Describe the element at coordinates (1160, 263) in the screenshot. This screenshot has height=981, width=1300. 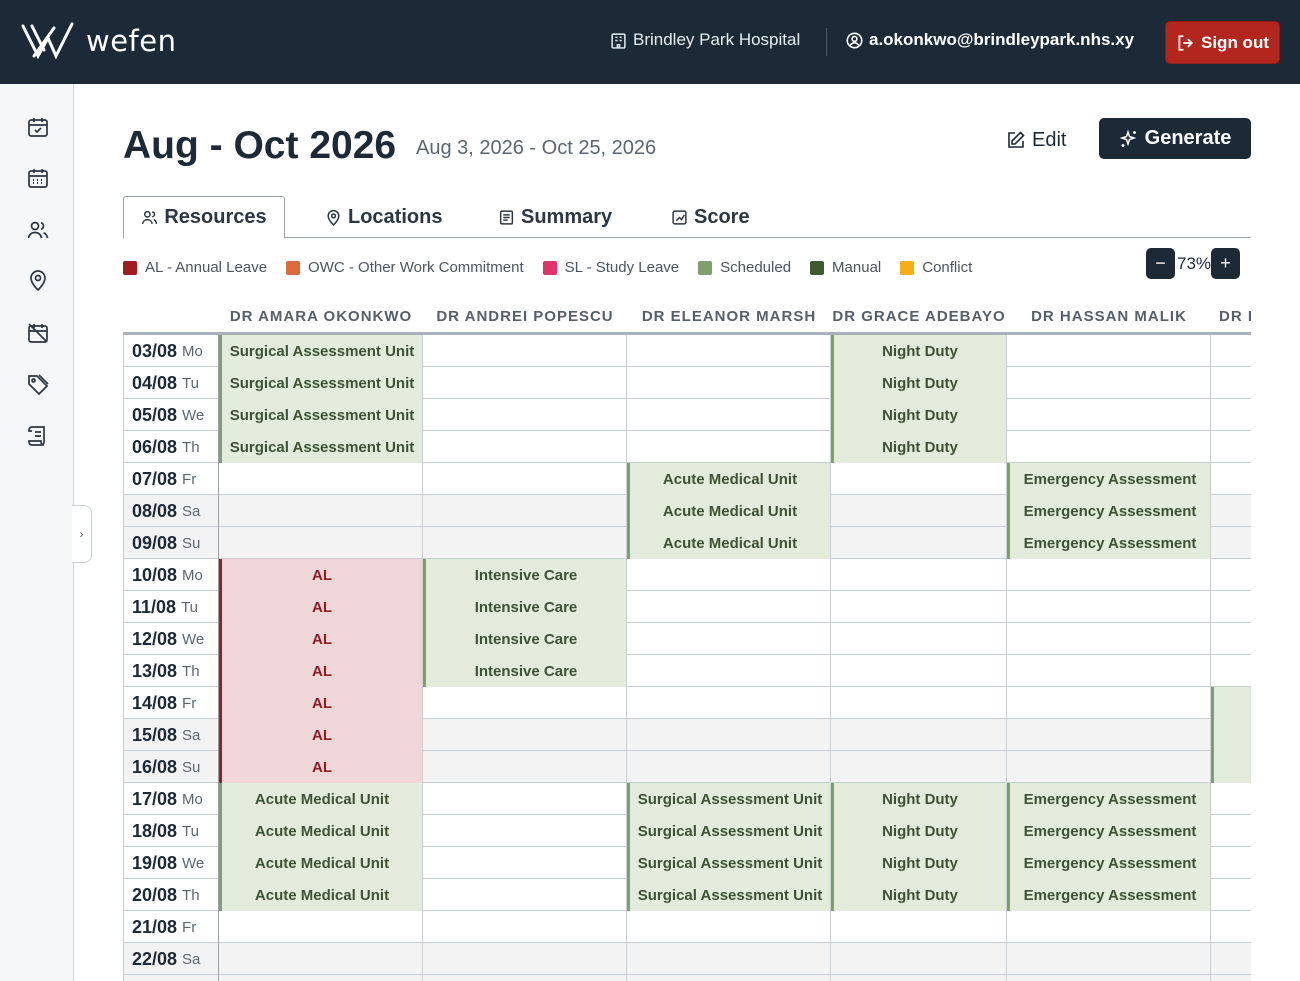
I see `zoom-out-button: −` at that location.